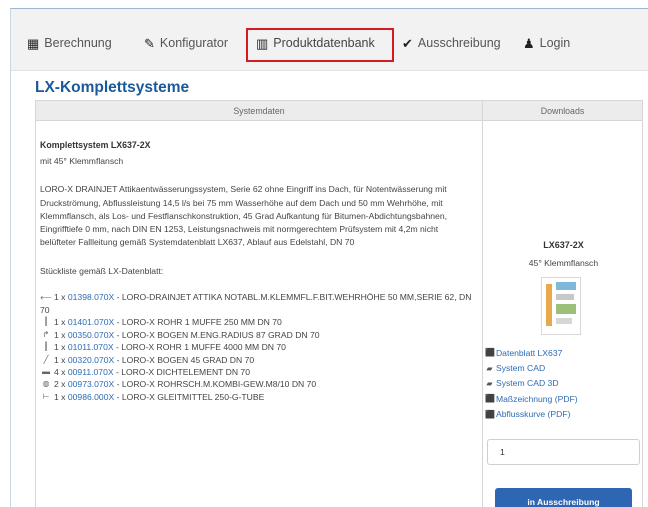 The image size is (648, 507). Describe the element at coordinates (91, 384) in the screenshot. I see `part-code-link: 00973.070X` at that location.